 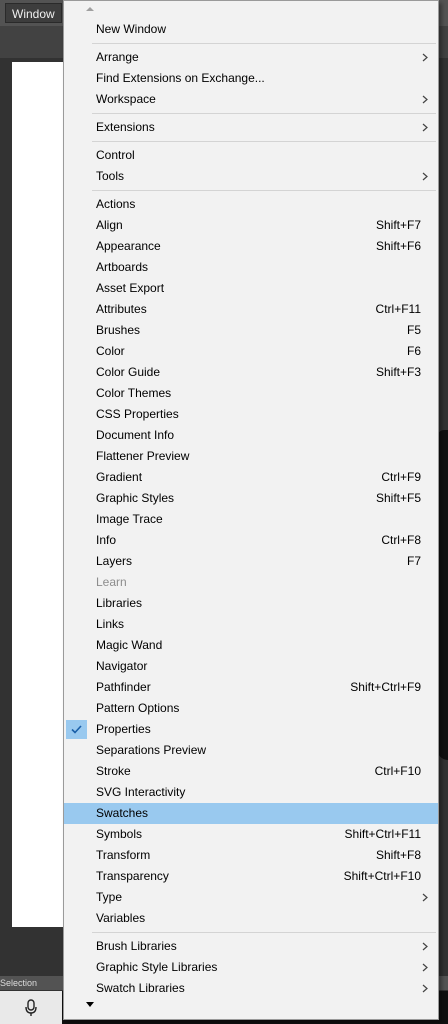 What do you see at coordinates (116, 204) in the screenshot?
I see `menu-item-label: Actions` at bounding box center [116, 204].